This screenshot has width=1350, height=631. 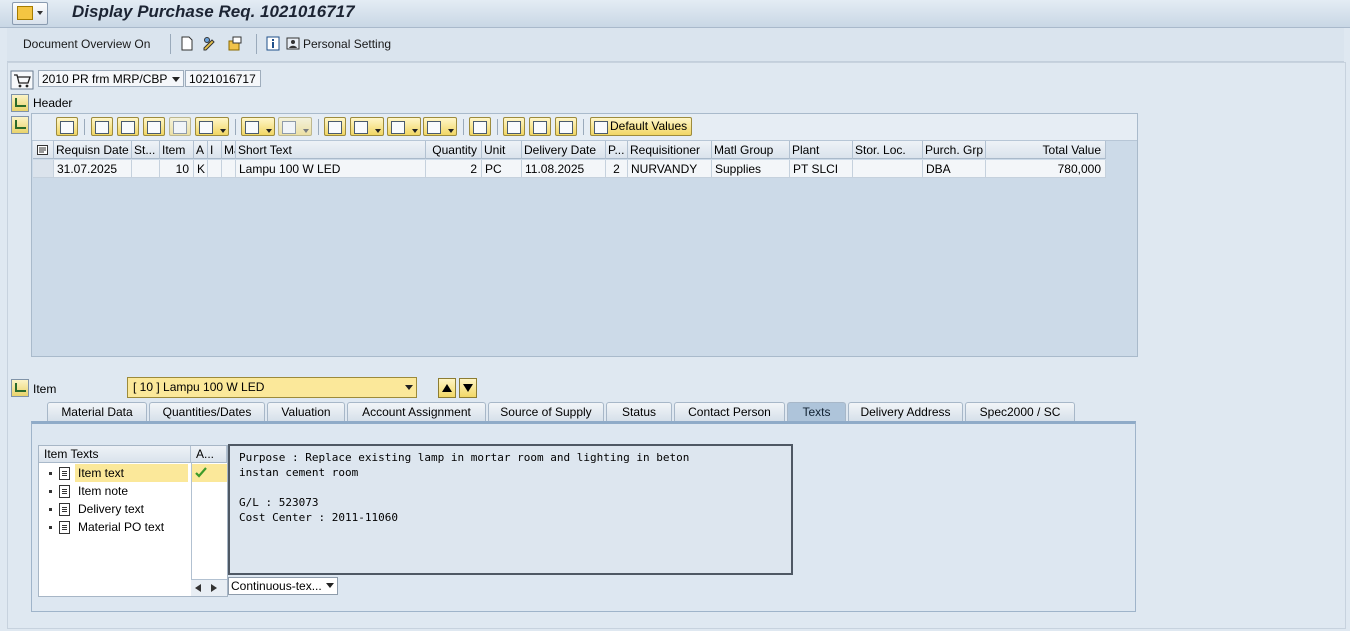 What do you see at coordinates (751, 169) in the screenshot?
I see `table-cell: Supplies` at bounding box center [751, 169].